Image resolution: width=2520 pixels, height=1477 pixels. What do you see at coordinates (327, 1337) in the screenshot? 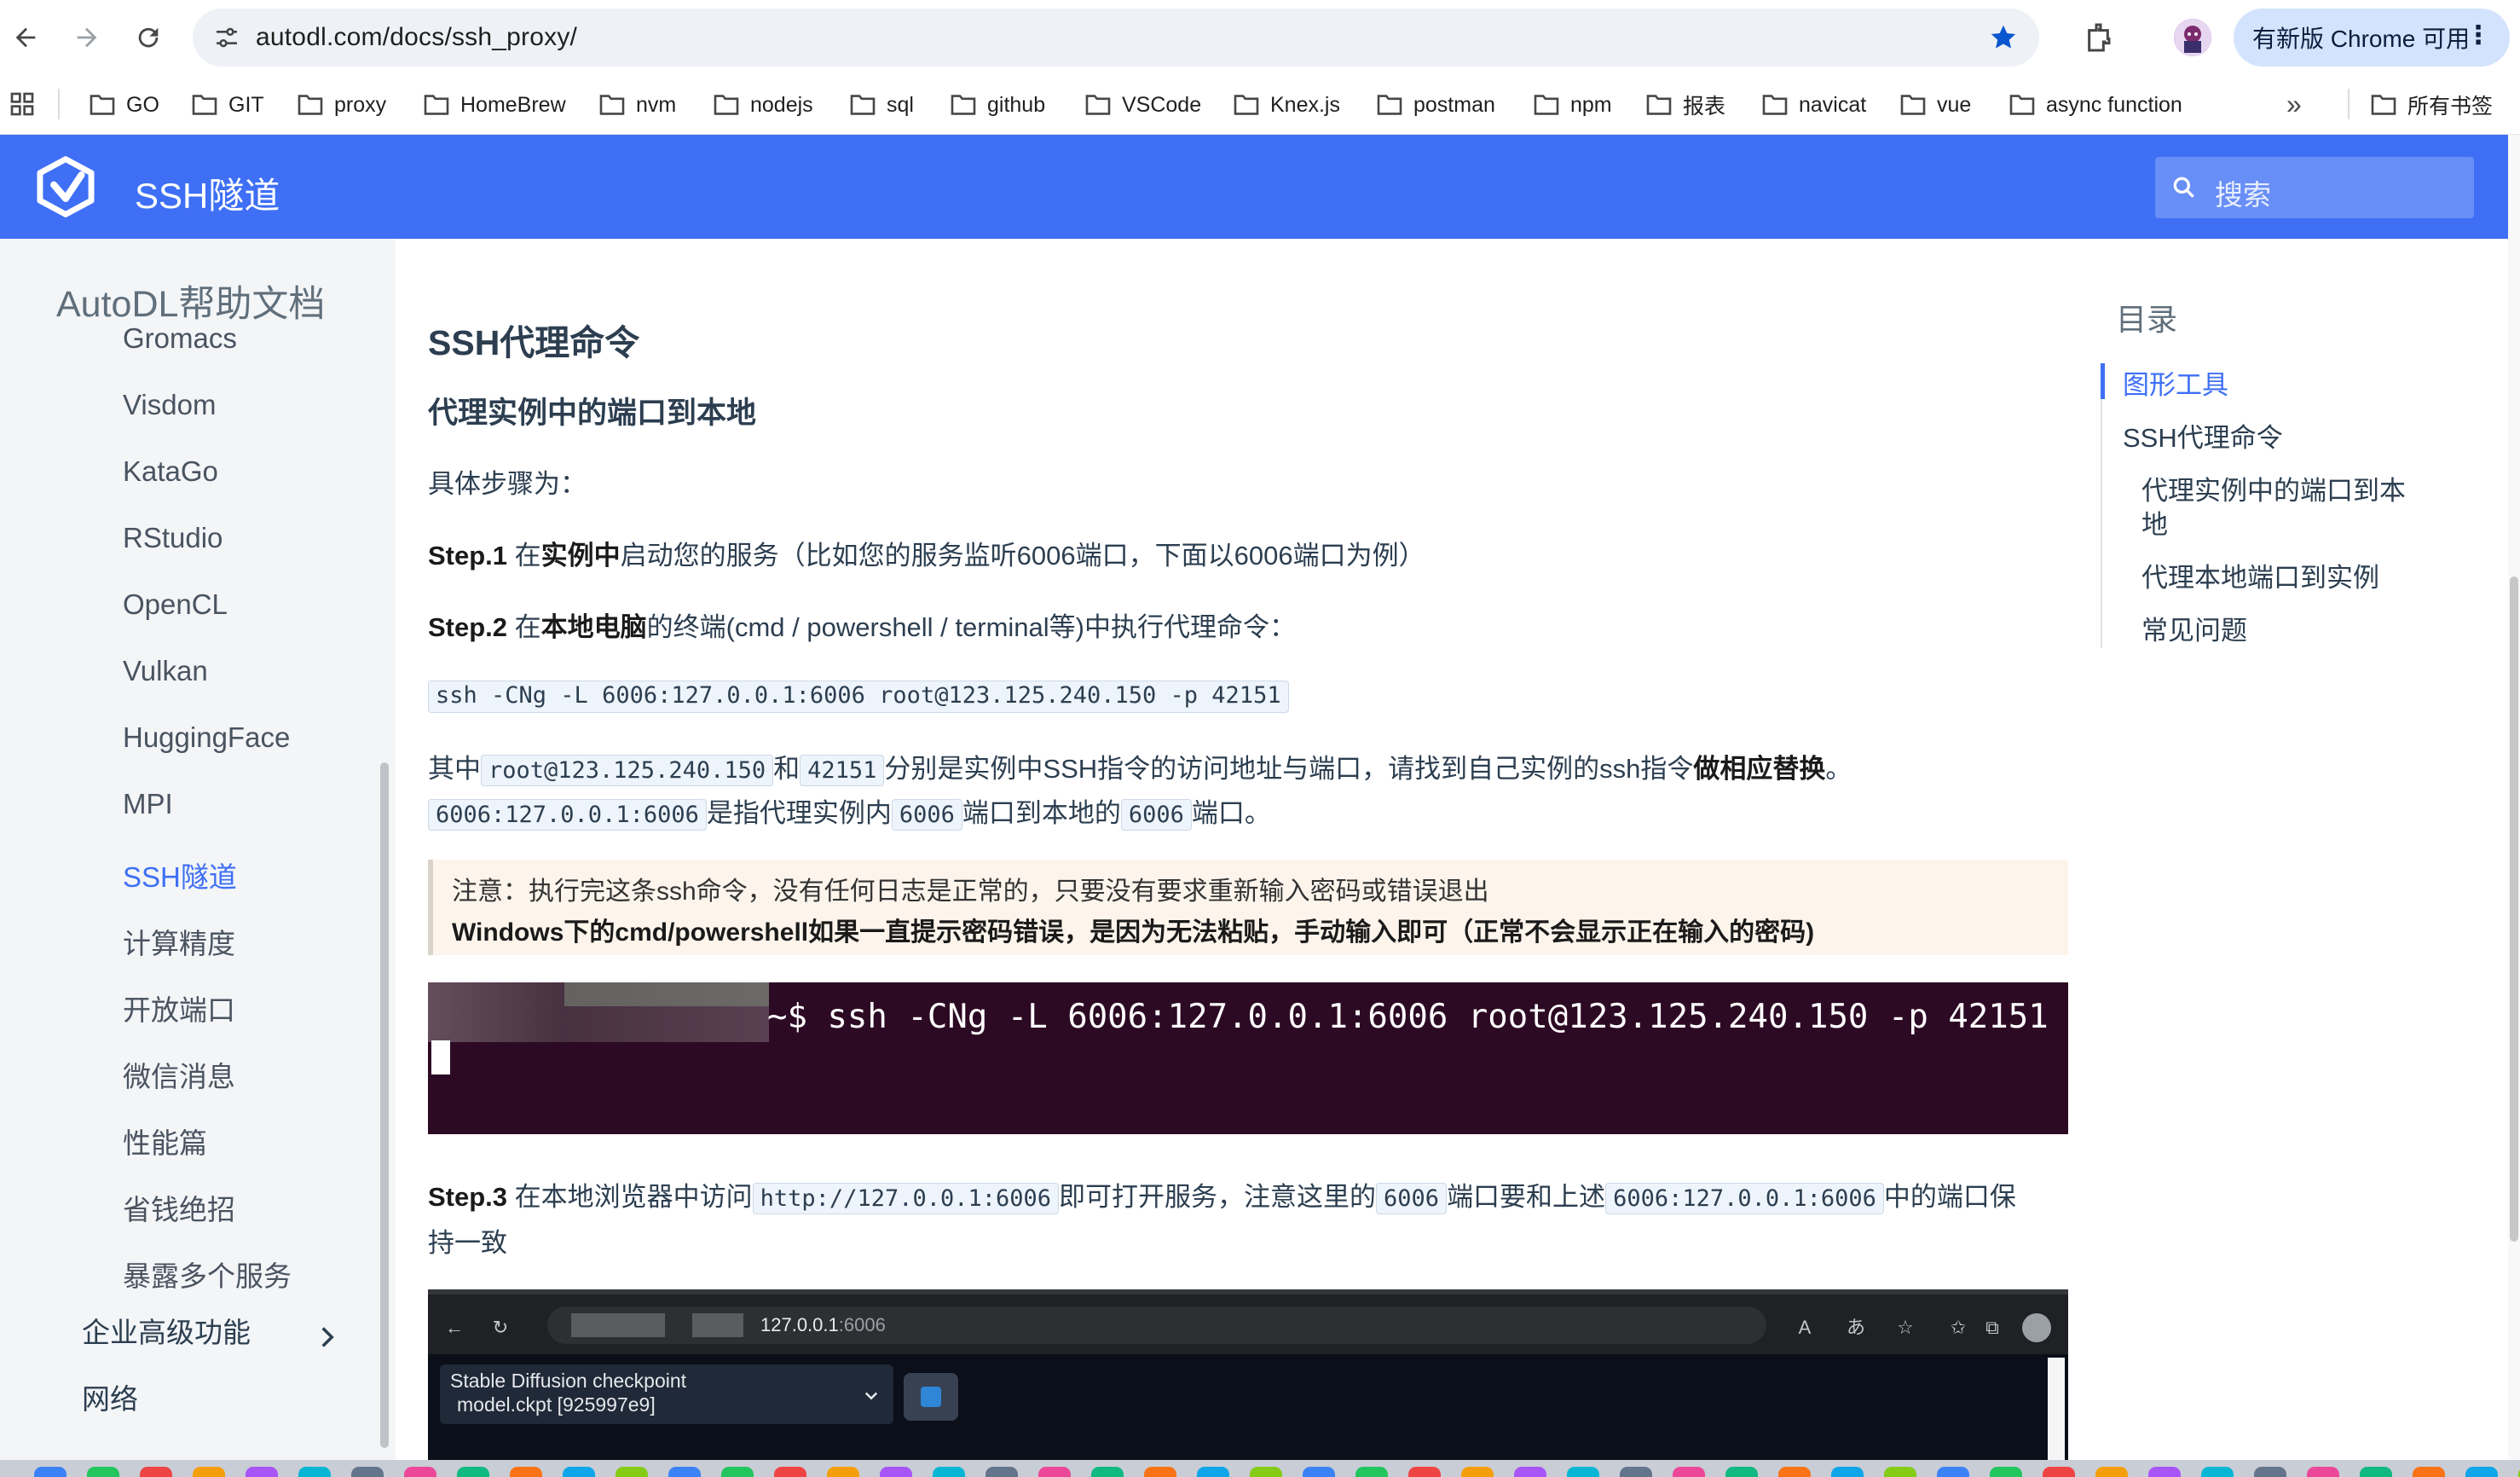
I see `chevron-right-icon` at bounding box center [327, 1337].